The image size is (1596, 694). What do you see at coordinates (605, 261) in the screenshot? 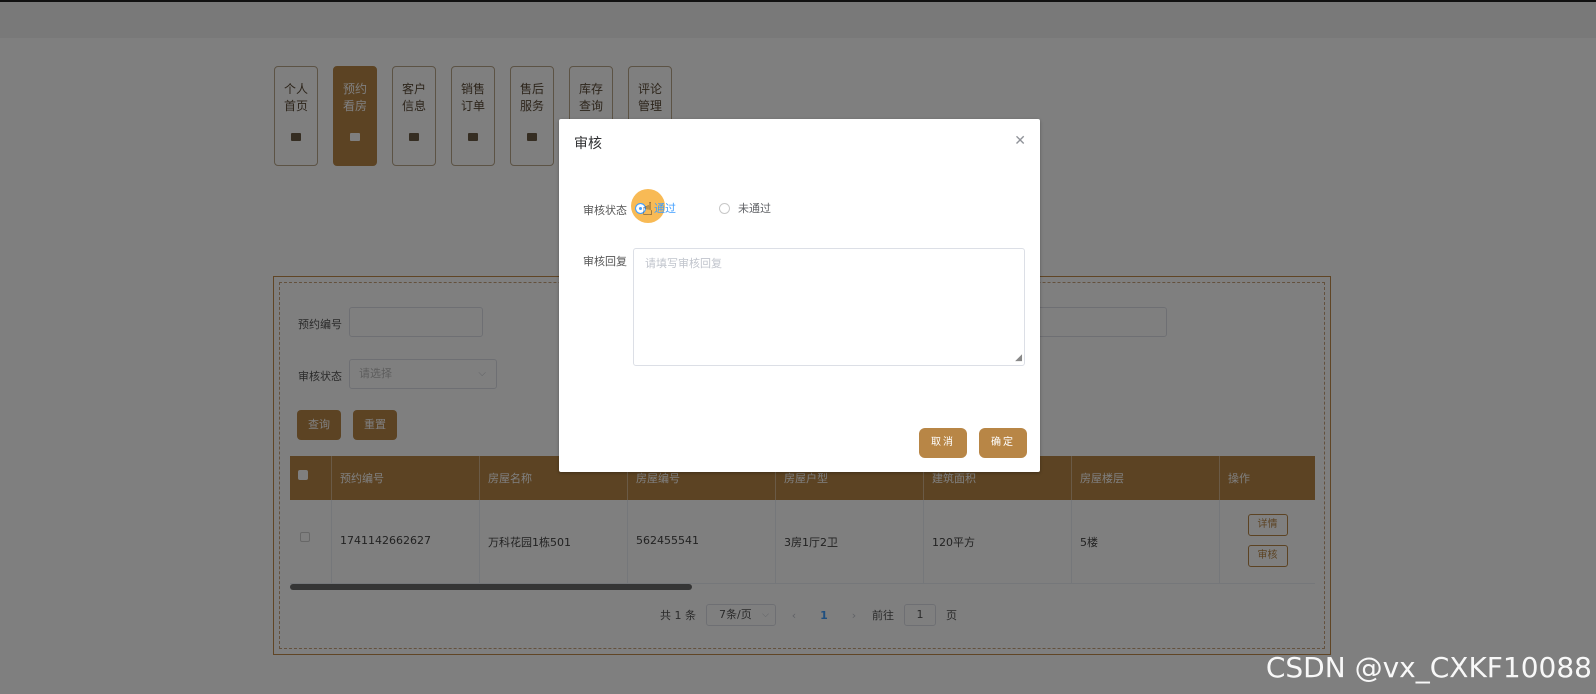
I see `dialog-reply-label: 审核回复` at bounding box center [605, 261].